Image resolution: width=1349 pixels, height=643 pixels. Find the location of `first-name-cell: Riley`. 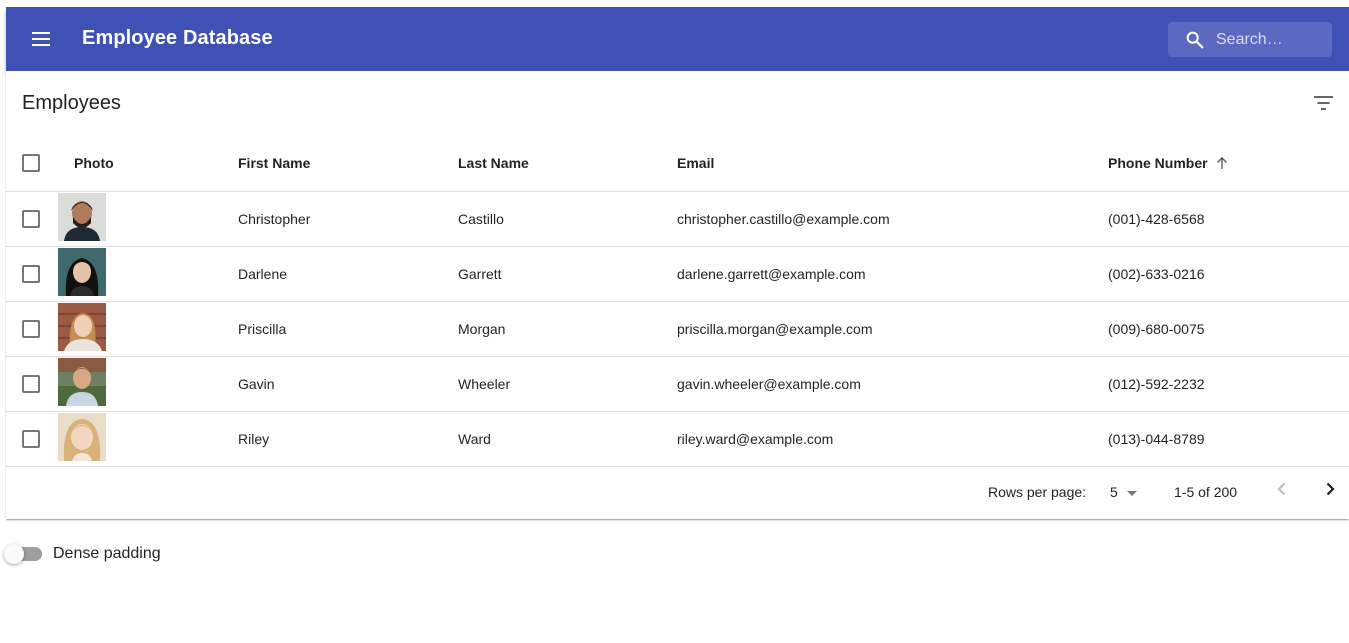

first-name-cell: Riley is located at coordinates (254, 439).